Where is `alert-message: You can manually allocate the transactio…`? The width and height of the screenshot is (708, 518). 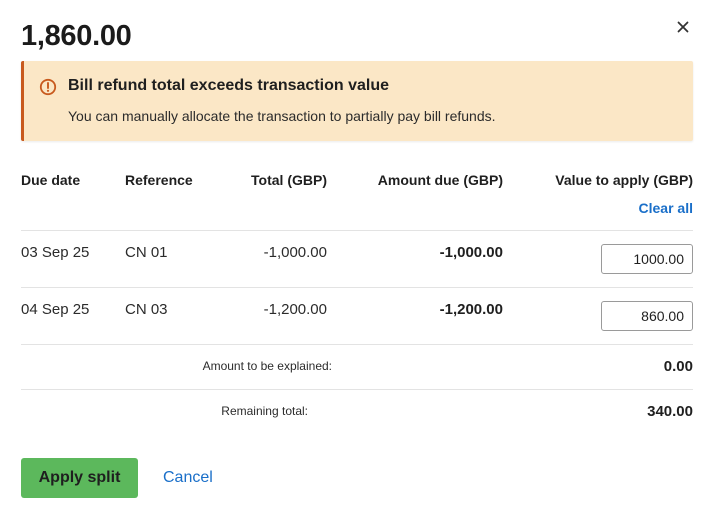
alert-message: You can manually allocate the transactio… is located at coordinates (282, 116).